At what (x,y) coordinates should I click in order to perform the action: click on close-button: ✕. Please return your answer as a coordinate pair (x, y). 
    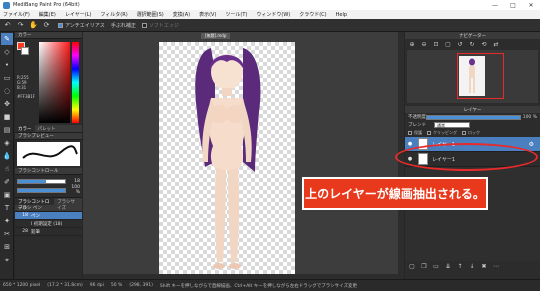
    Looking at the image, I should click on (531, 5).